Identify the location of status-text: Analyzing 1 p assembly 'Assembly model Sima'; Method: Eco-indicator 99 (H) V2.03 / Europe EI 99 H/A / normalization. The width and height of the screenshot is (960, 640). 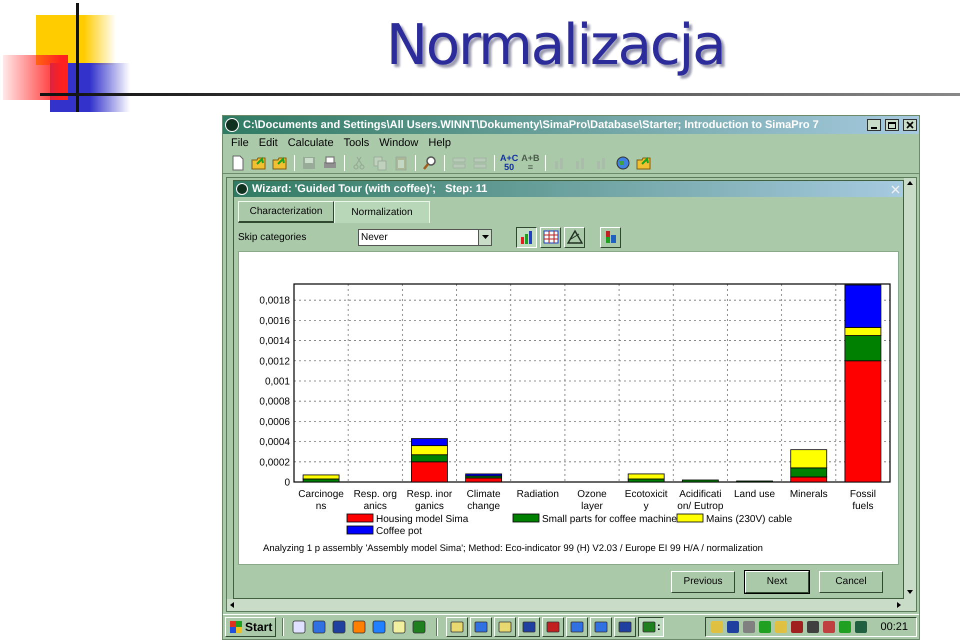
(513, 548).